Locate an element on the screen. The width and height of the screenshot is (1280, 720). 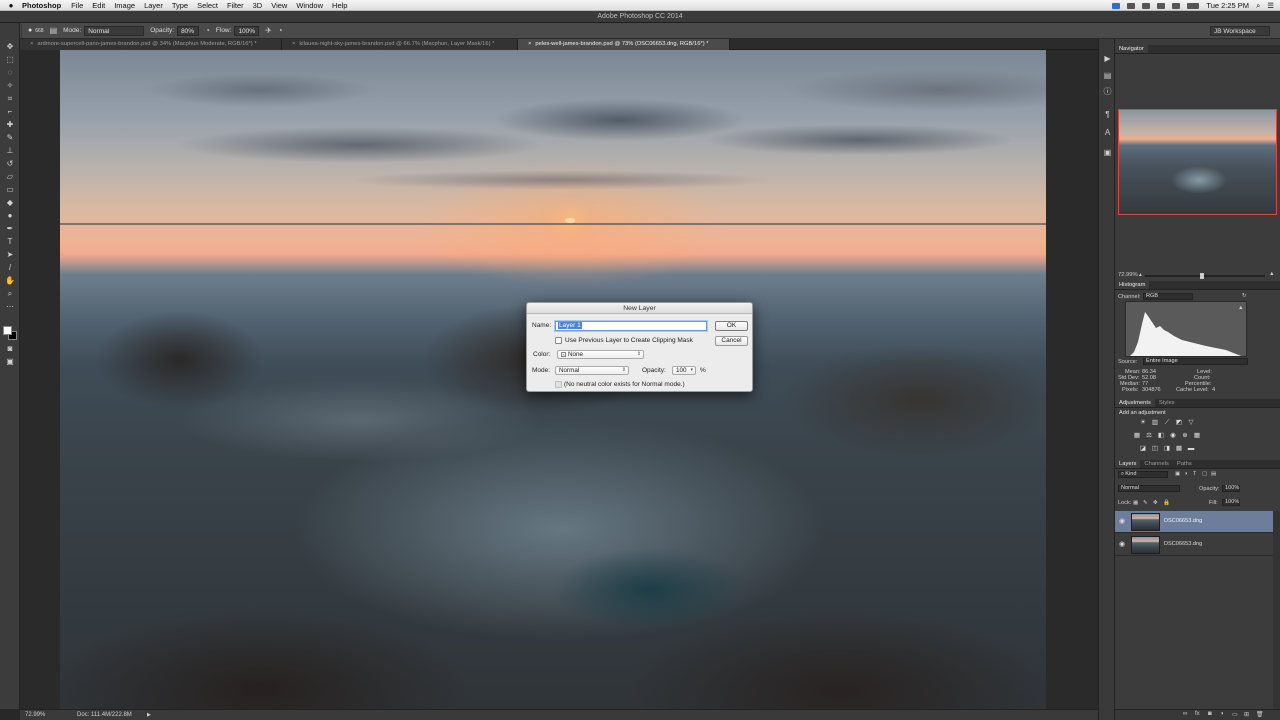
crop-tool-icon: ⌗ is located at coordinates (10, 99).